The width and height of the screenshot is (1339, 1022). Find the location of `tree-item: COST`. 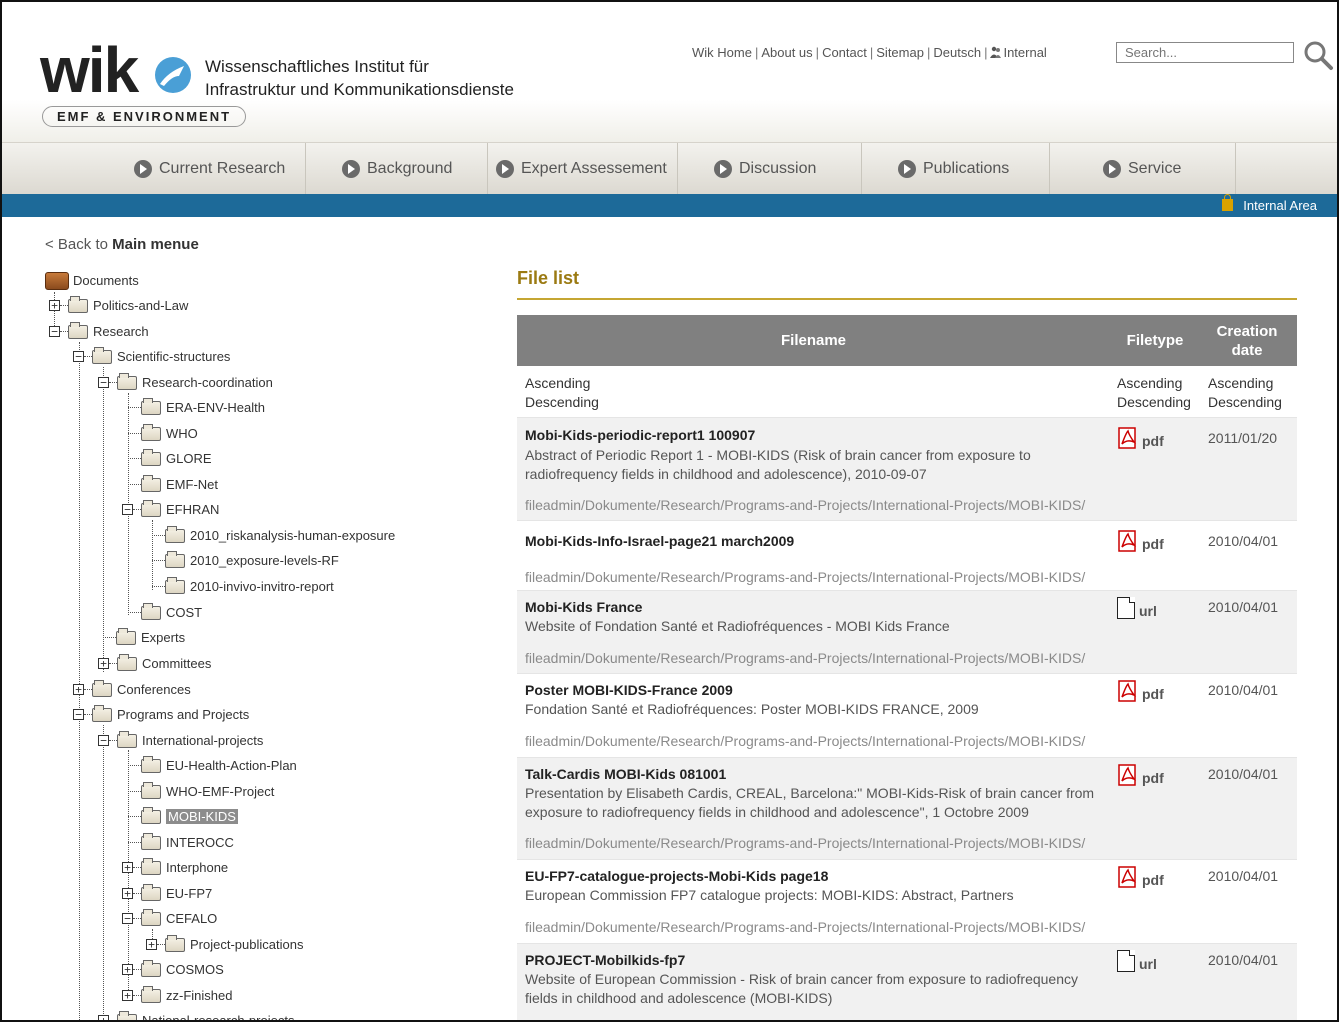

tree-item: COST is located at coordinates (165, 612).